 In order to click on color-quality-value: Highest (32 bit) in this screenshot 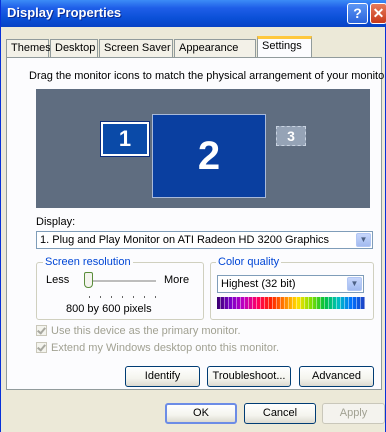, I will do `click(258, 284)`.